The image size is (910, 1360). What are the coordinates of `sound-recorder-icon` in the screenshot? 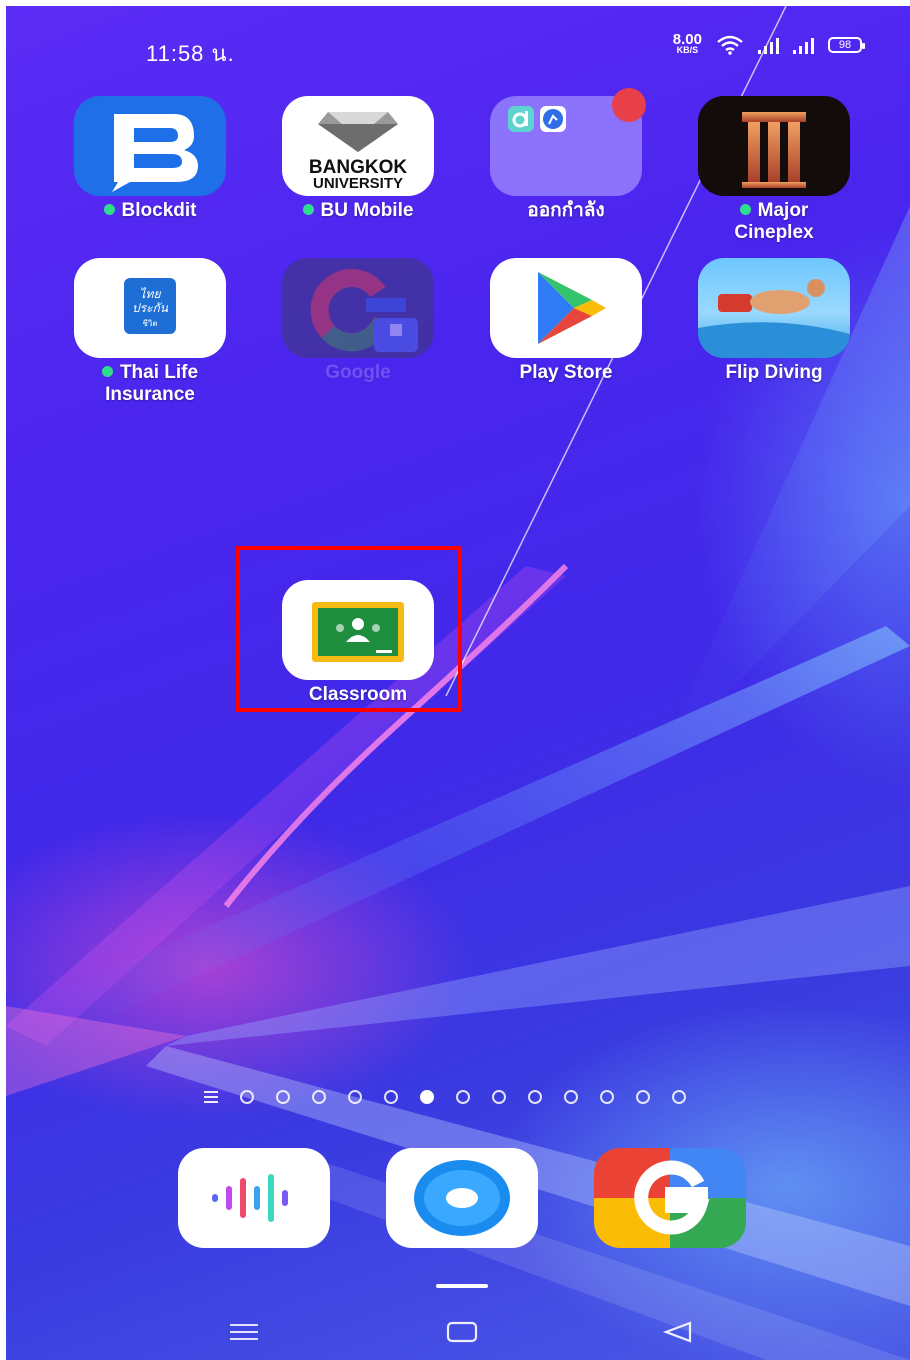 It's located at (254, 1198).